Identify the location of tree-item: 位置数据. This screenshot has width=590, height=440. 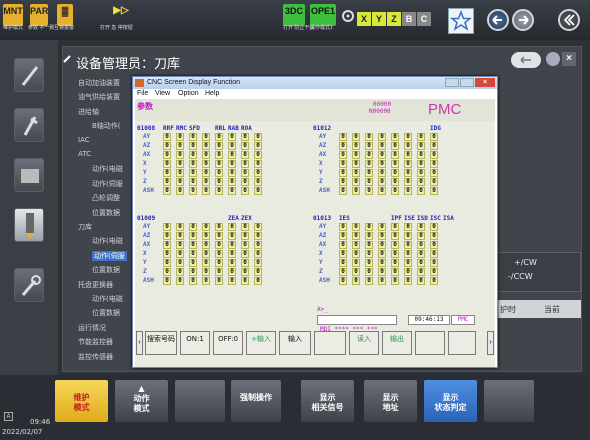
(106, 213).